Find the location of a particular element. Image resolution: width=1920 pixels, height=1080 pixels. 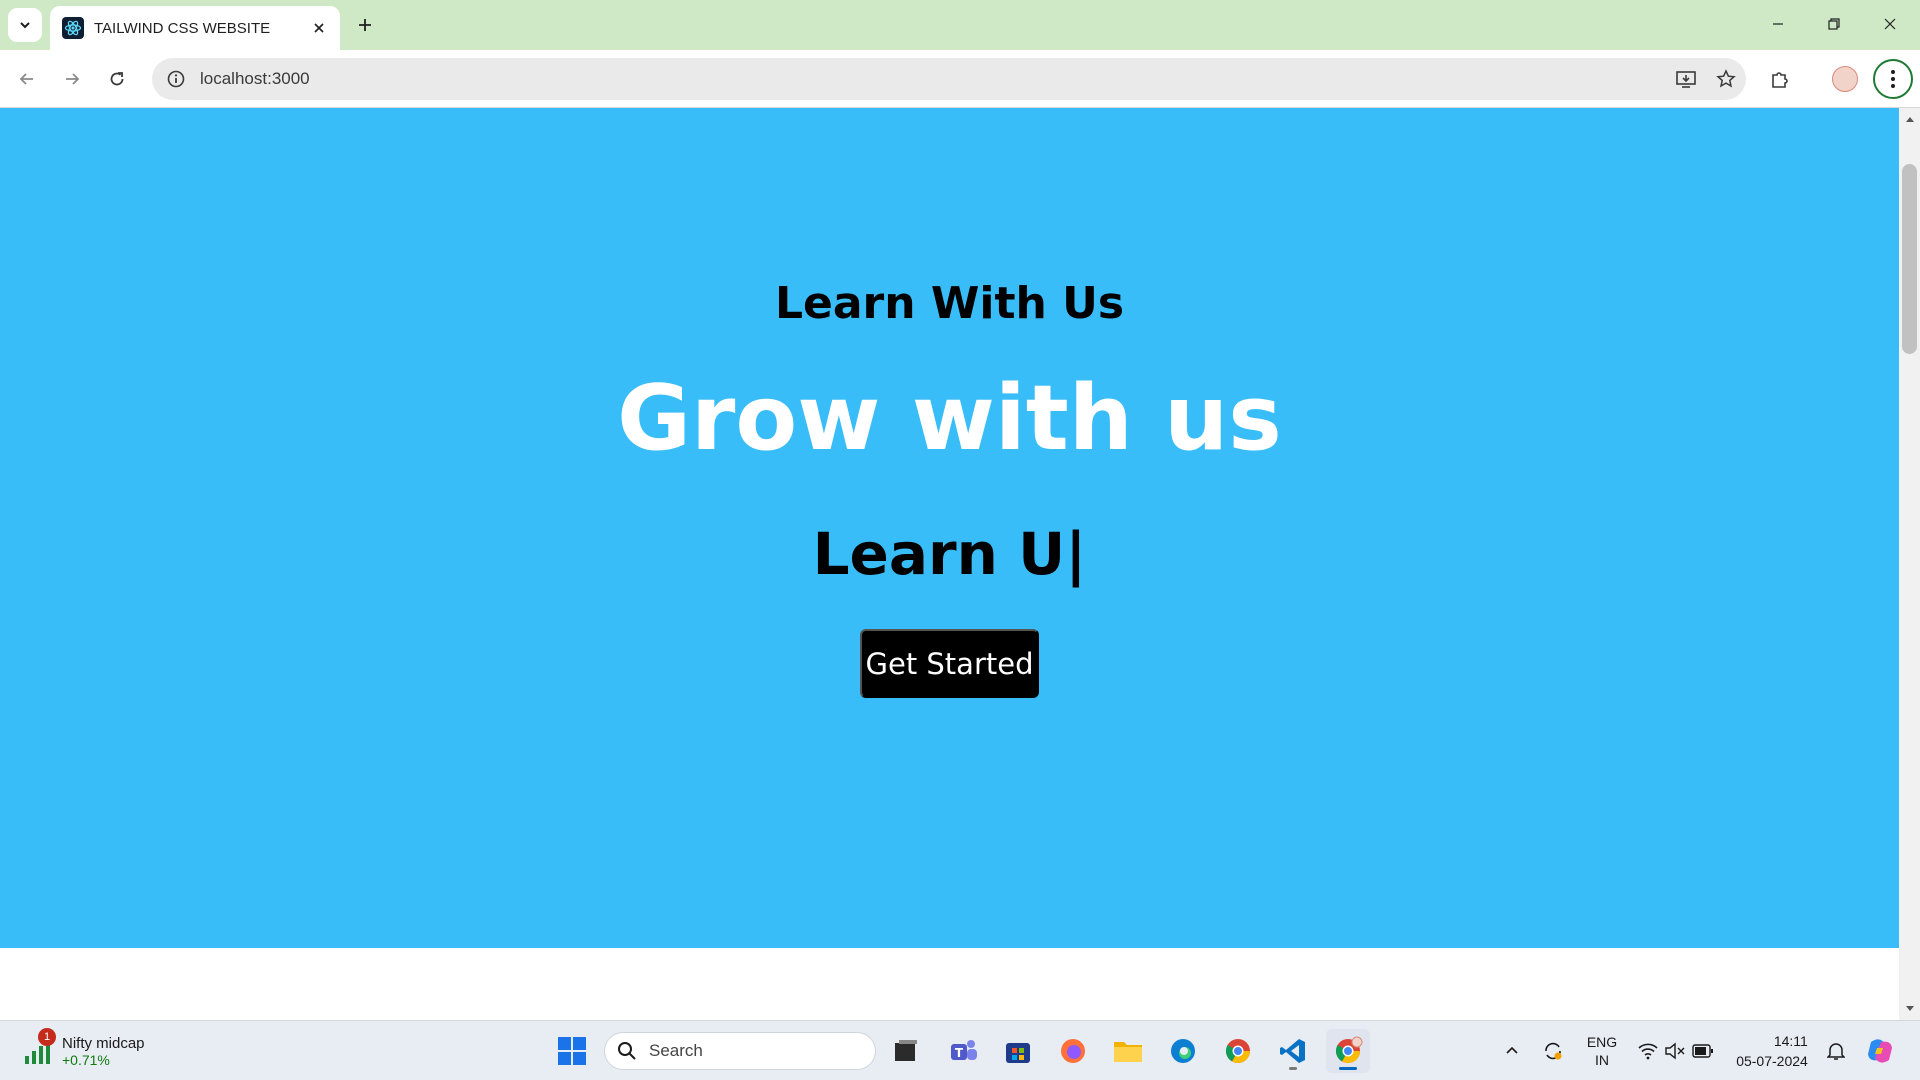

scroll-up-arrow is located at coordinates (1909, 119).